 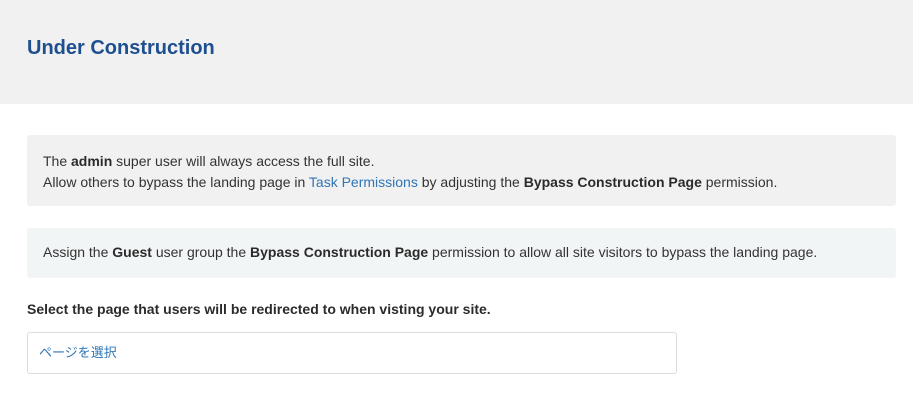 I want to click on task-permissions-link: Task Permissions, so click(x=363, y=182).